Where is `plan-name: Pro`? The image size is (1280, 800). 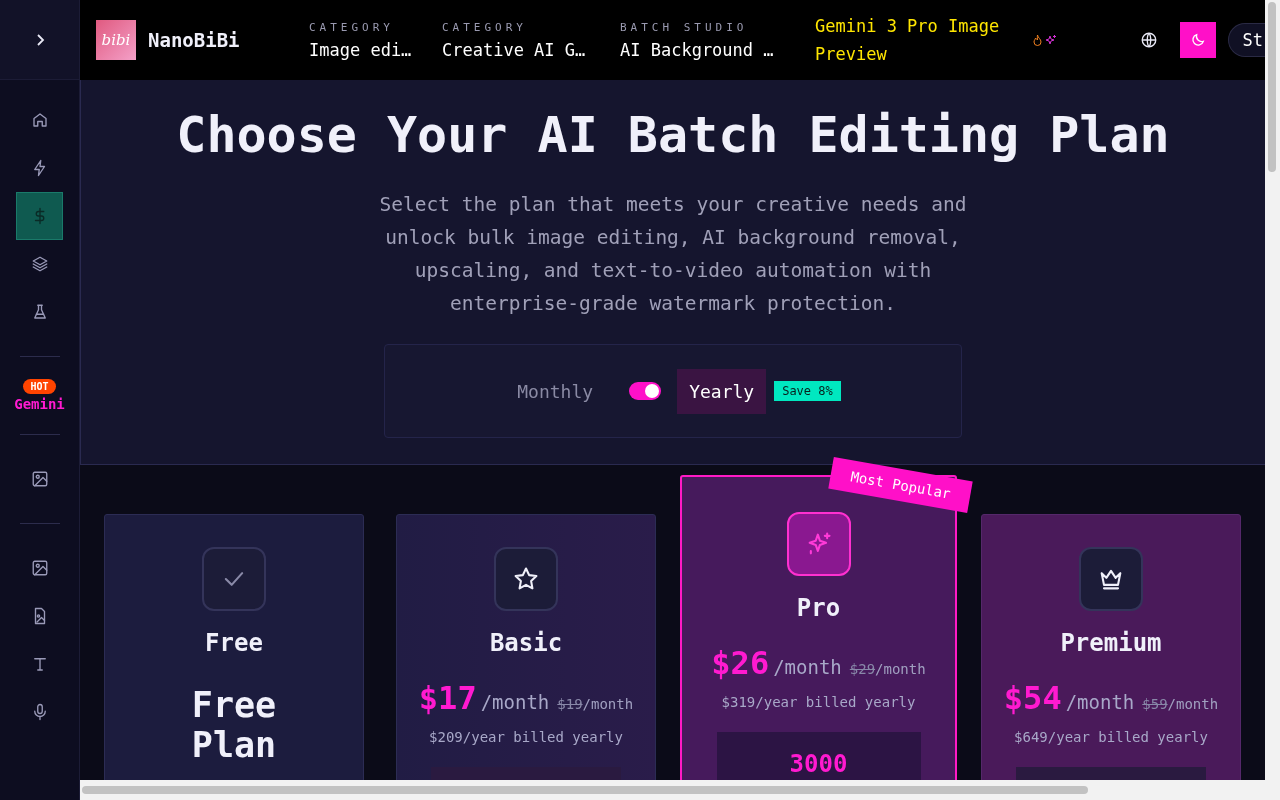 plan-name: Pro is located at coordinates (818, 608).